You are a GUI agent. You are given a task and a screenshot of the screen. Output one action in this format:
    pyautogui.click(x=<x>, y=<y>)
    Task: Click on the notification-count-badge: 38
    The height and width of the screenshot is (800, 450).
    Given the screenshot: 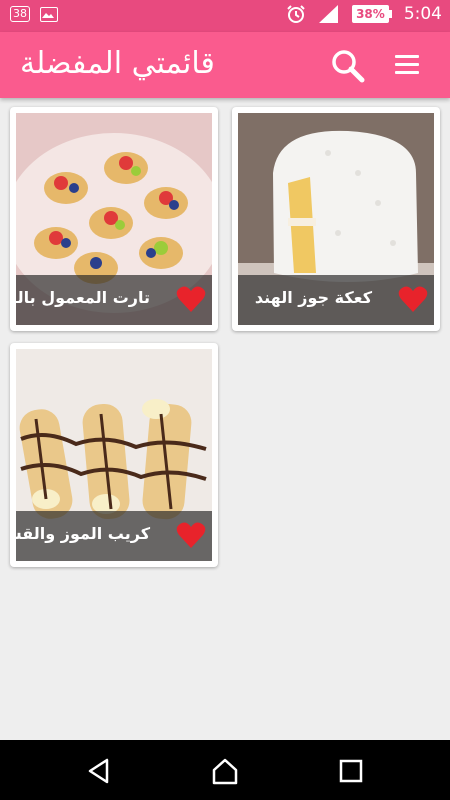 What is the action you would take?
    pyautogui.click(x=20, y=14)
    